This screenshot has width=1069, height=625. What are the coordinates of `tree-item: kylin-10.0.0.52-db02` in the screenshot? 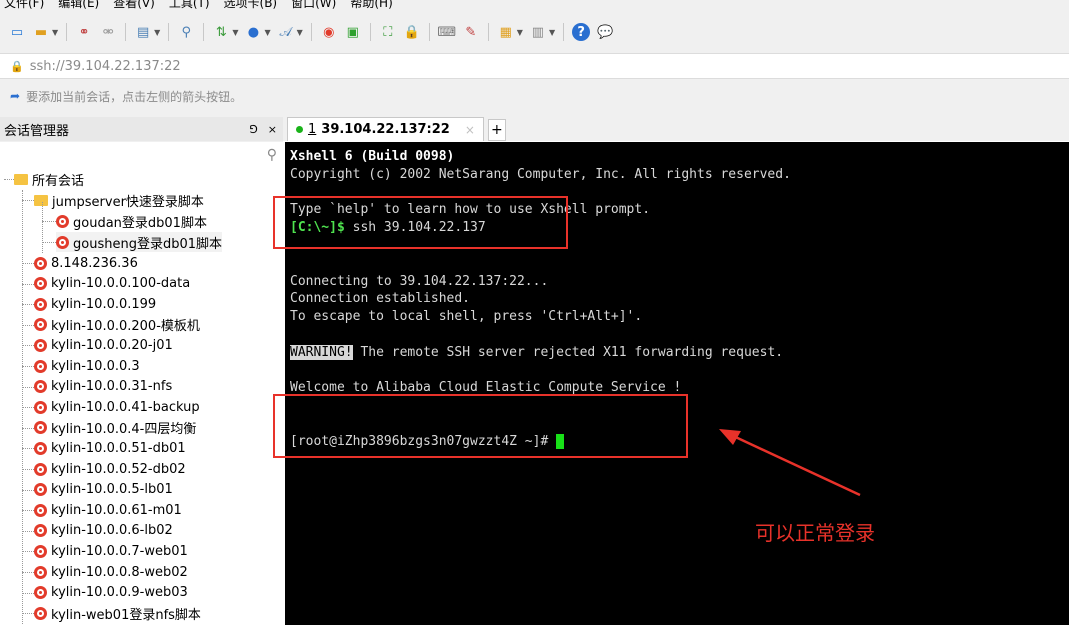 It's located at (110, 469).